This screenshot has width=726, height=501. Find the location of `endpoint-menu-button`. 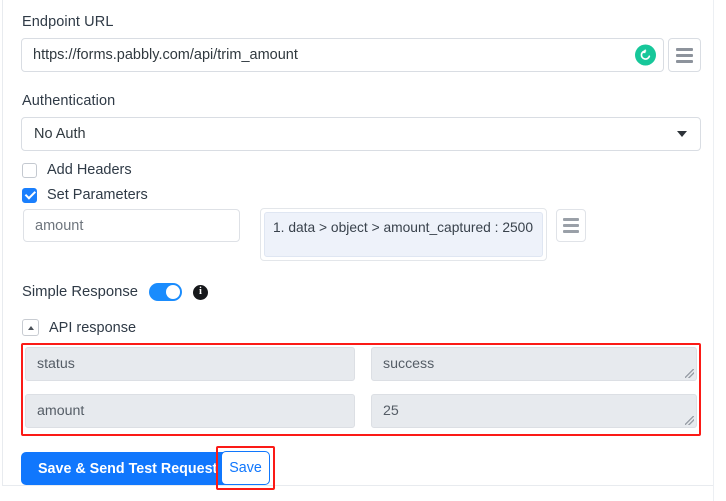

endpoint-menu-button is located at coordinates (684, 55).